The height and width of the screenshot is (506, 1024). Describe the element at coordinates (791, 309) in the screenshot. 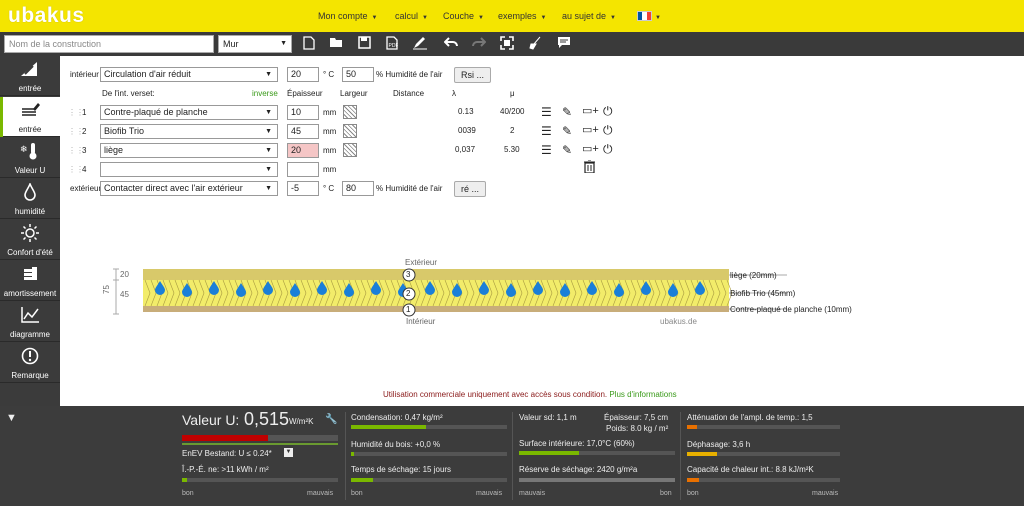

I see `legend-contreplaque: Contre-plaqué de planche (10mm)` at that location.